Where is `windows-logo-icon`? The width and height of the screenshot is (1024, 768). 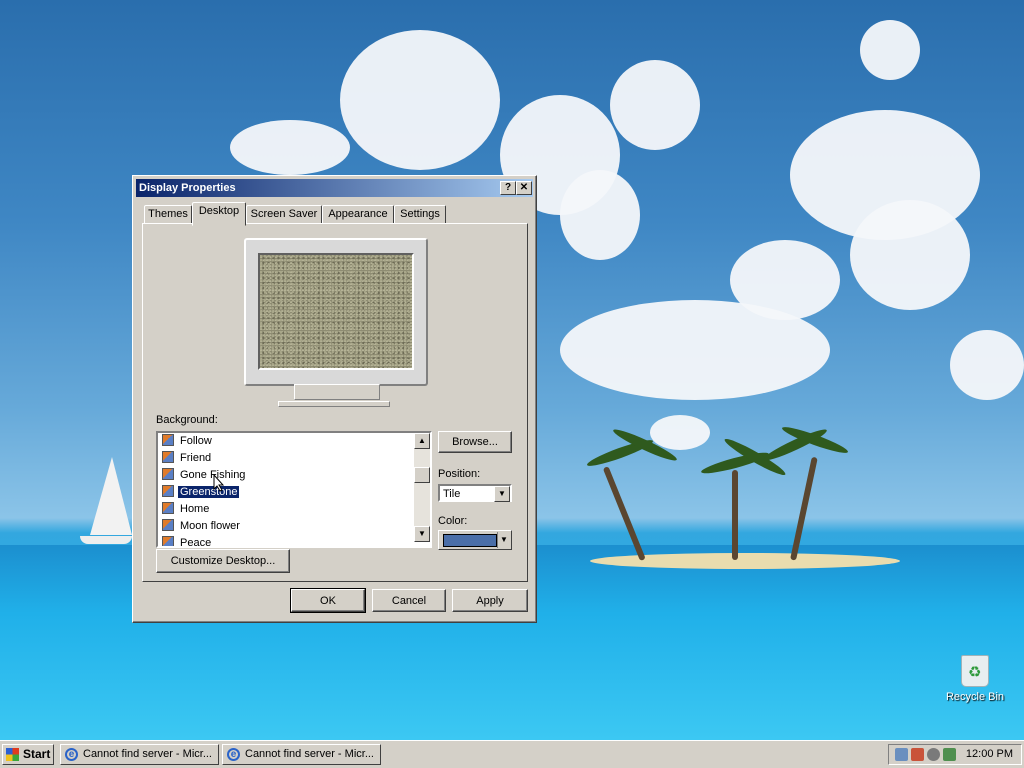
windows-logo-icon is located at coordinates (12, 754).